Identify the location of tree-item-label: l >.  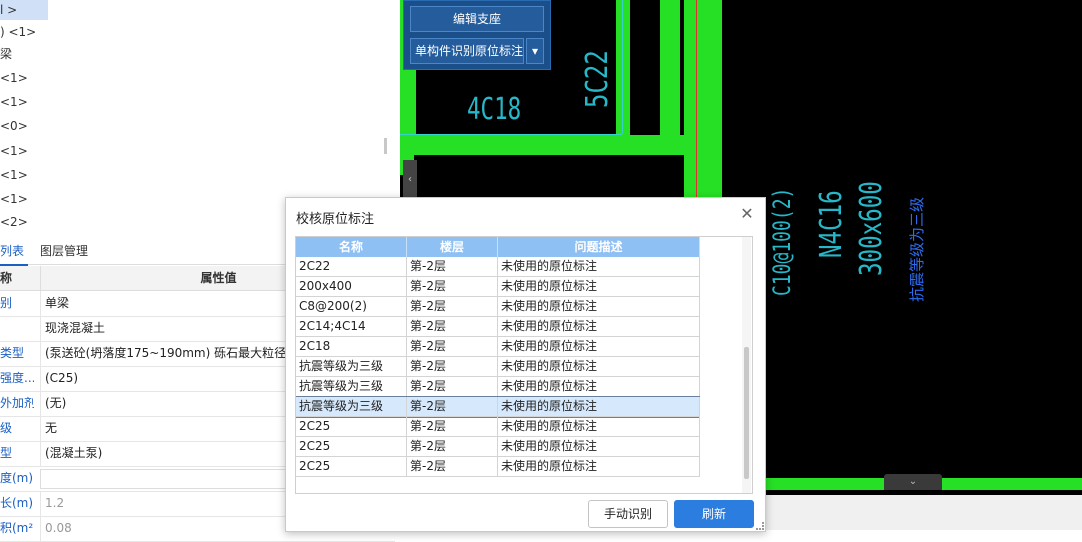
(9, 10).